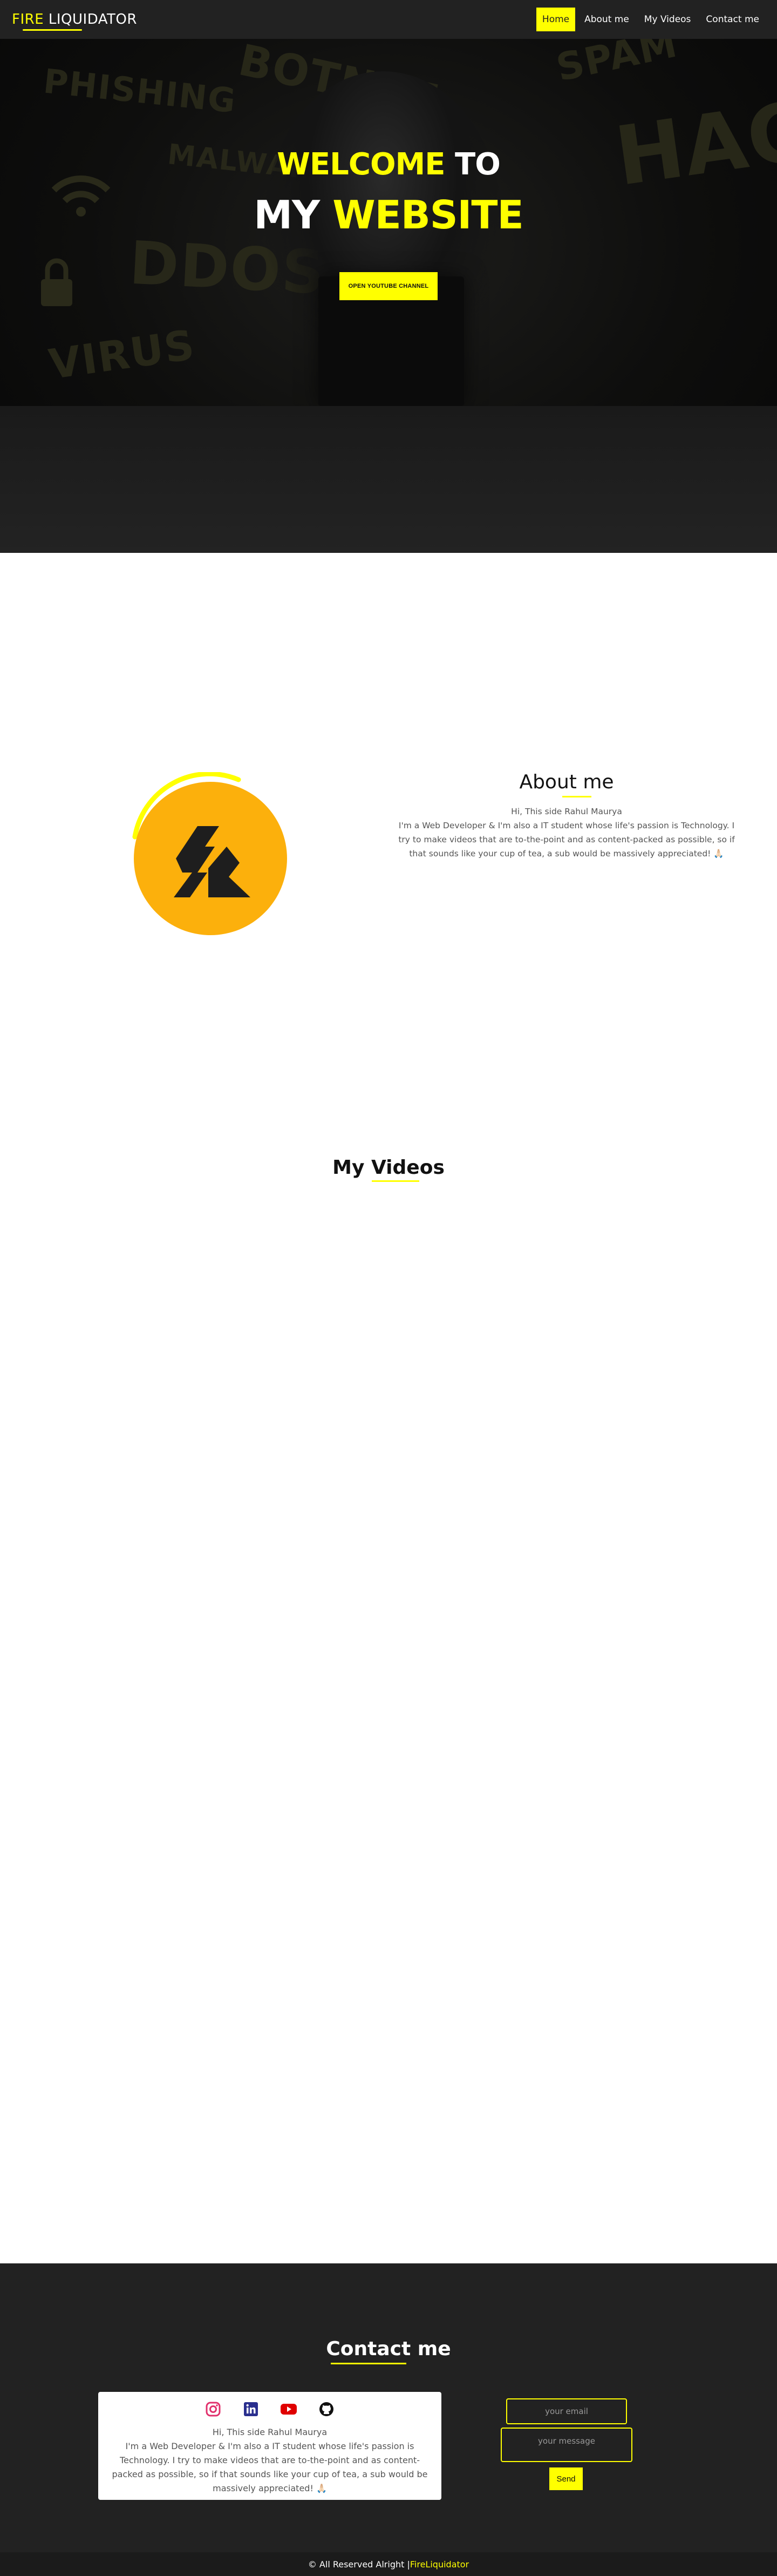  What do you see at coordinates (388, 286) in the screenshot?
I see `open-youtube-button: OPEN YOUTUBE CHANNEL` at bounding box center [388, 286].